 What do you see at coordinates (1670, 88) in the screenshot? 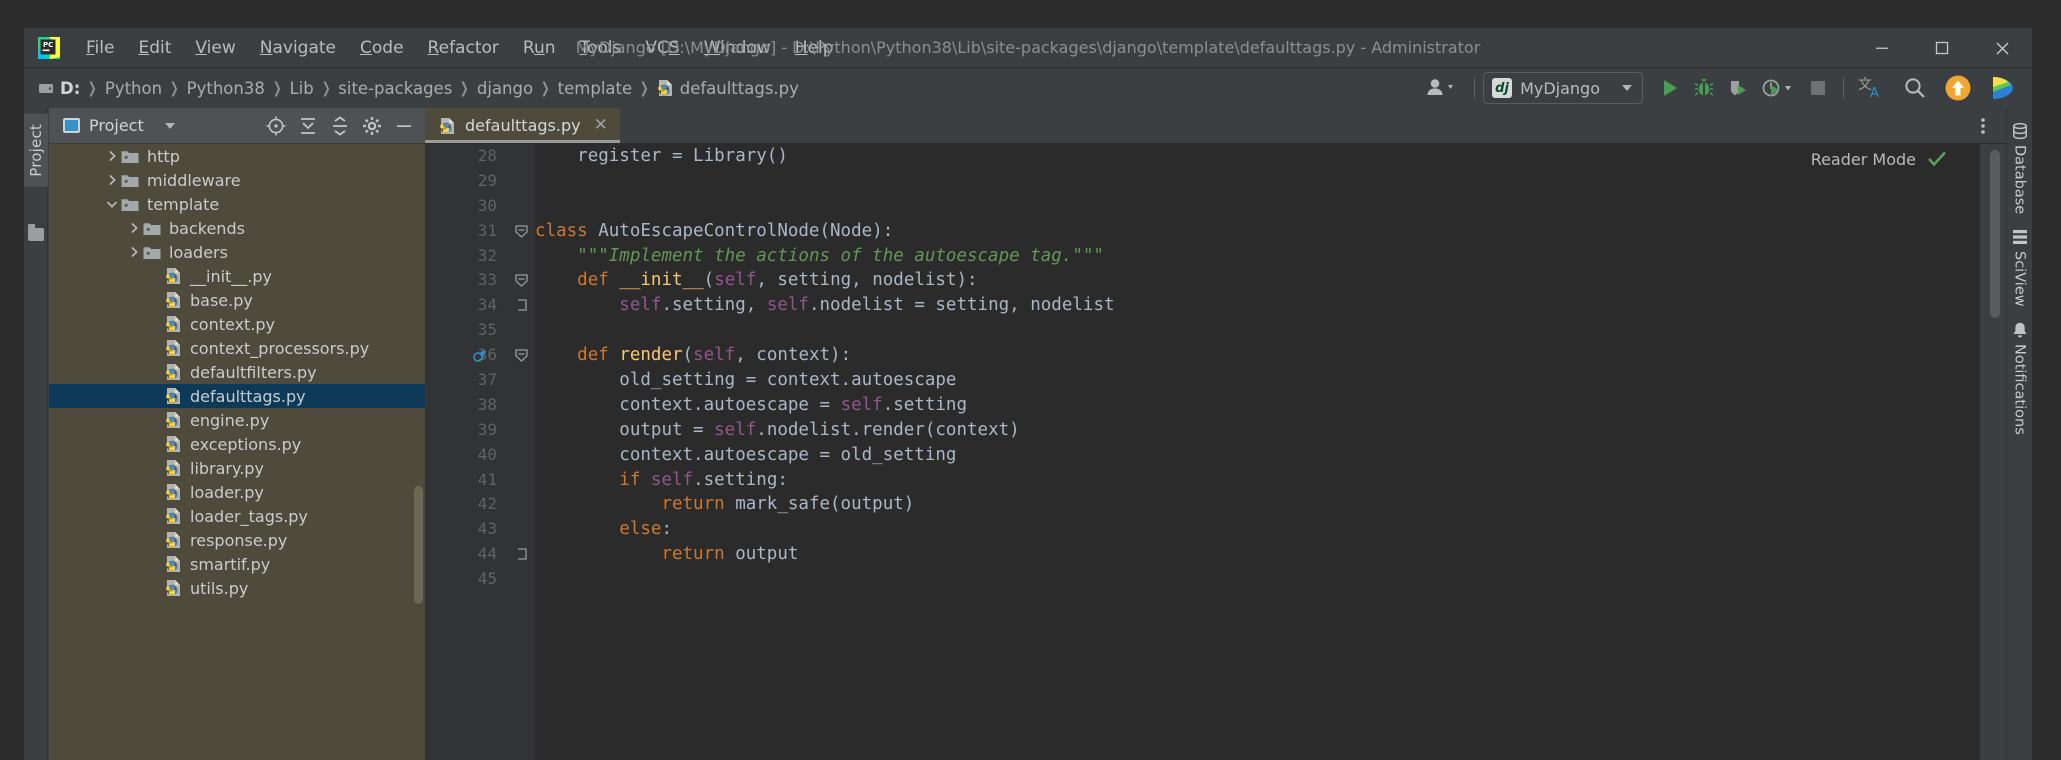
I see `run-button` at bounding box center [1670, 88].